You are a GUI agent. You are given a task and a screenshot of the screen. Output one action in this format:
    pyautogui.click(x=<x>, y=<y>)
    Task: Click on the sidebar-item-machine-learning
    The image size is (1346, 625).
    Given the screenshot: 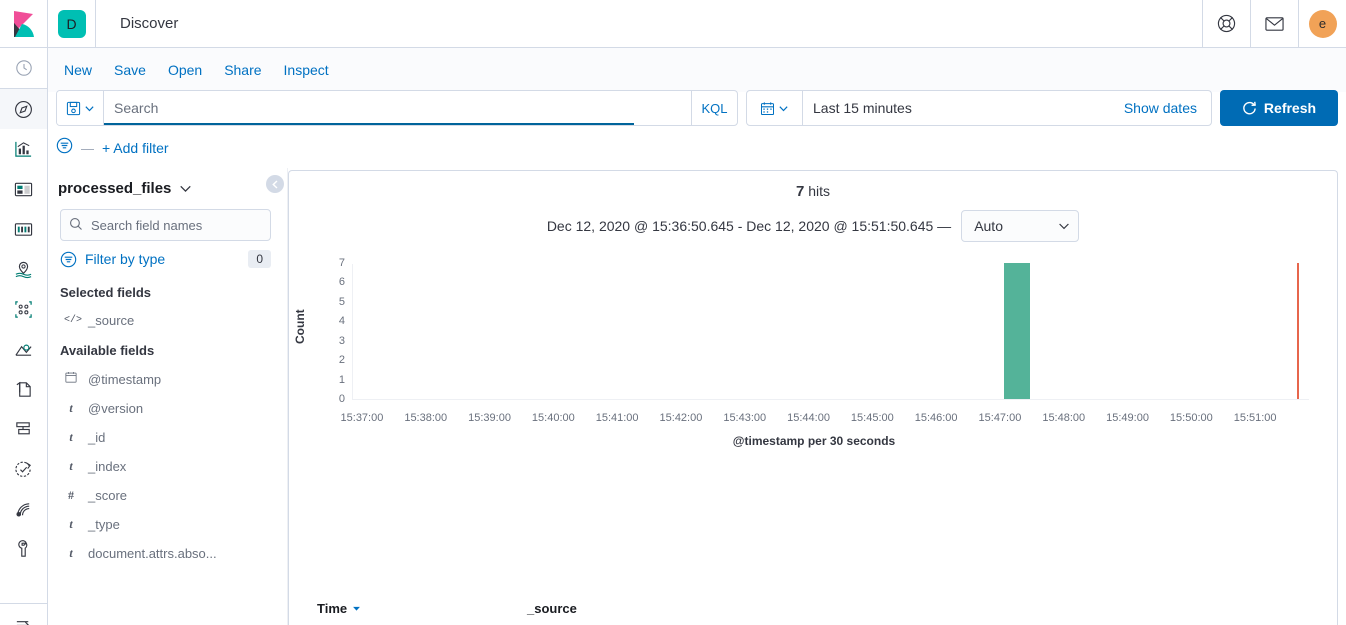 What is the action you would take?
    pyautogui.click(x=23, y=349)
    